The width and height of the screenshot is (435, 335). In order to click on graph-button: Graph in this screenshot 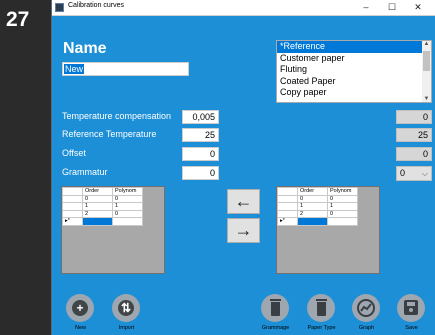, I will do `click(366, 314)`.